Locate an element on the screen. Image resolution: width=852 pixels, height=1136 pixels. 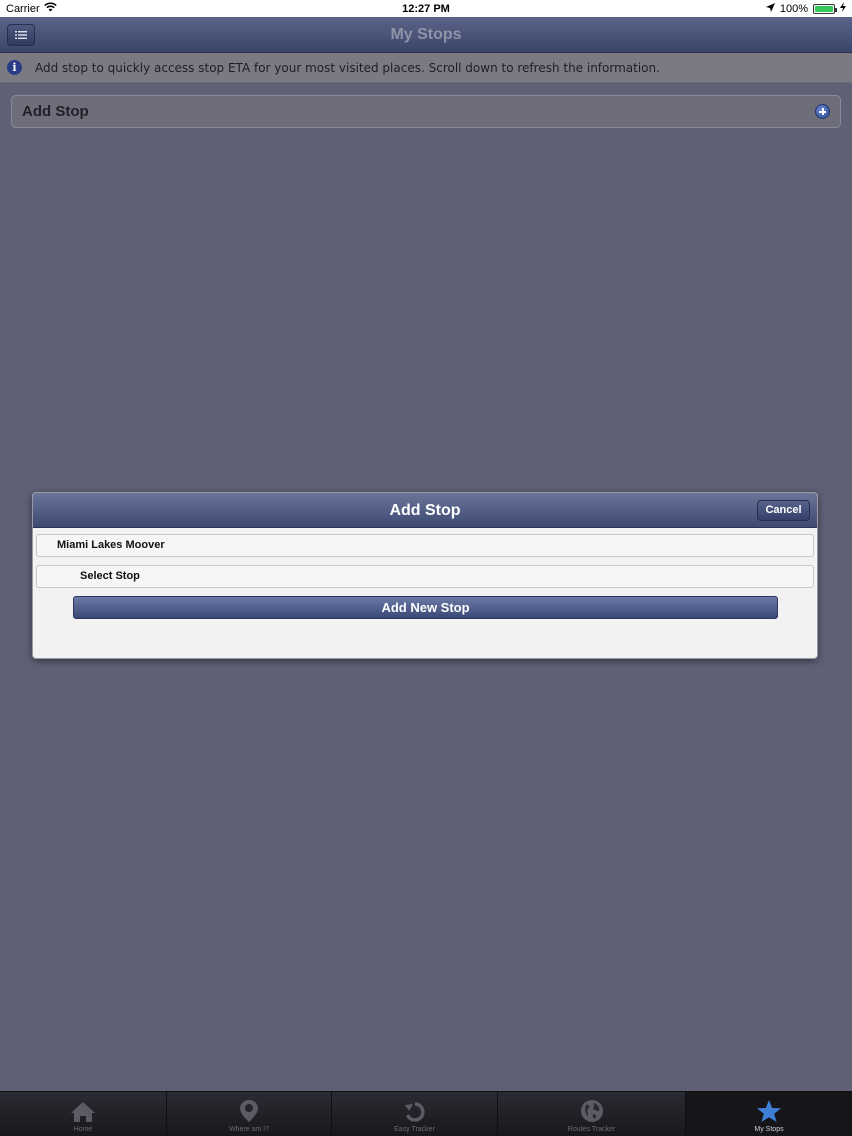
tab-home: Home is located at coordinates (83, 1114).